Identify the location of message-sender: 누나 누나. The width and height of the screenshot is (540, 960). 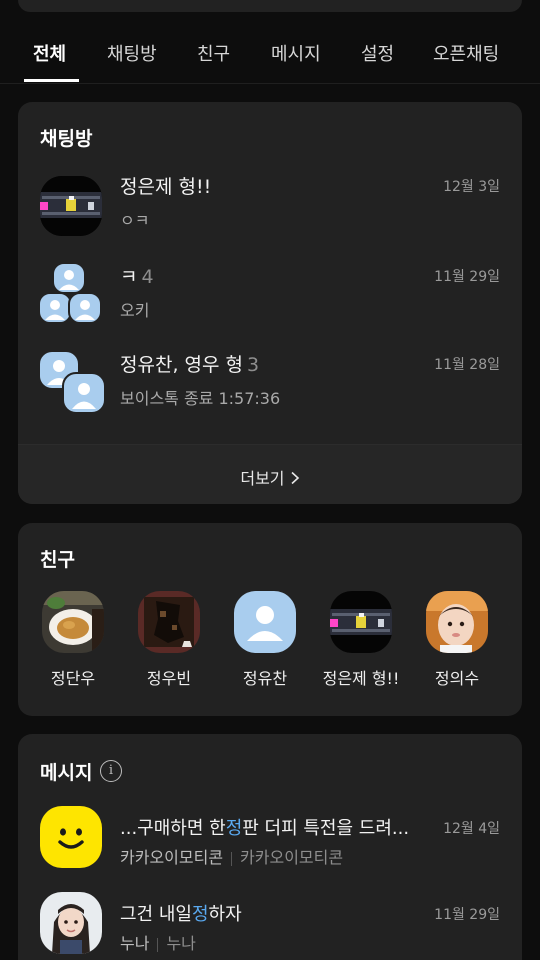
(158, 943).